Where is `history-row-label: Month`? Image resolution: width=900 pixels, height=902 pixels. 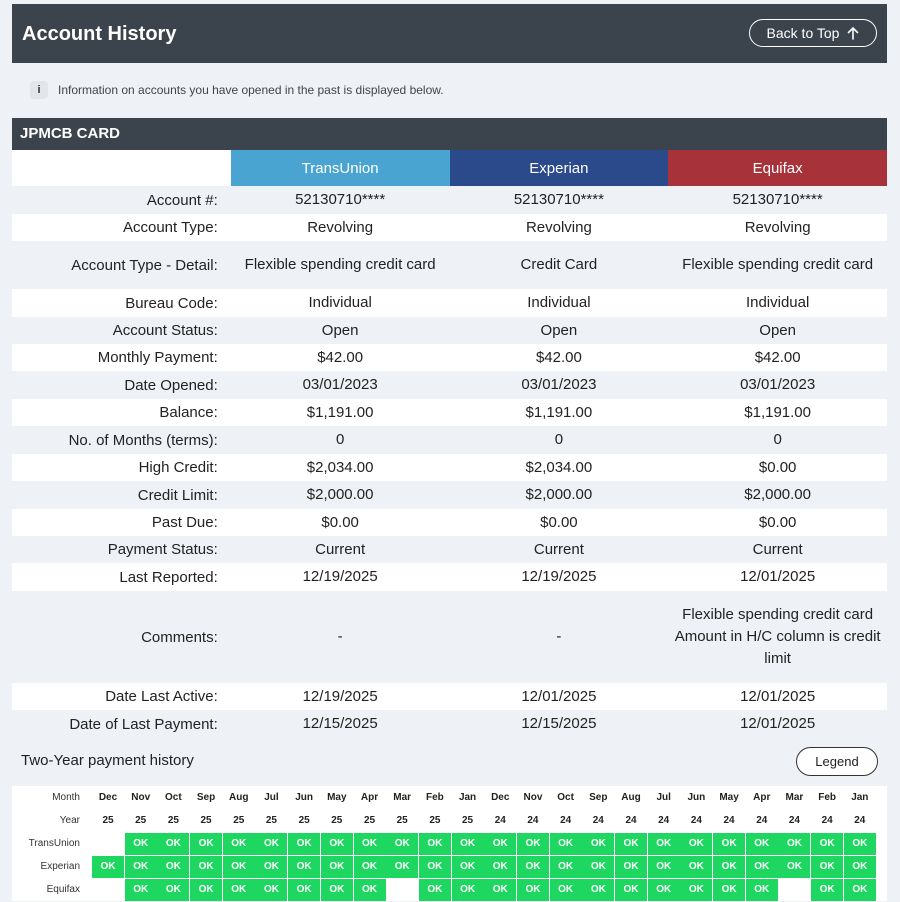
history-row-label: Month is located at coordinates (66, 797).